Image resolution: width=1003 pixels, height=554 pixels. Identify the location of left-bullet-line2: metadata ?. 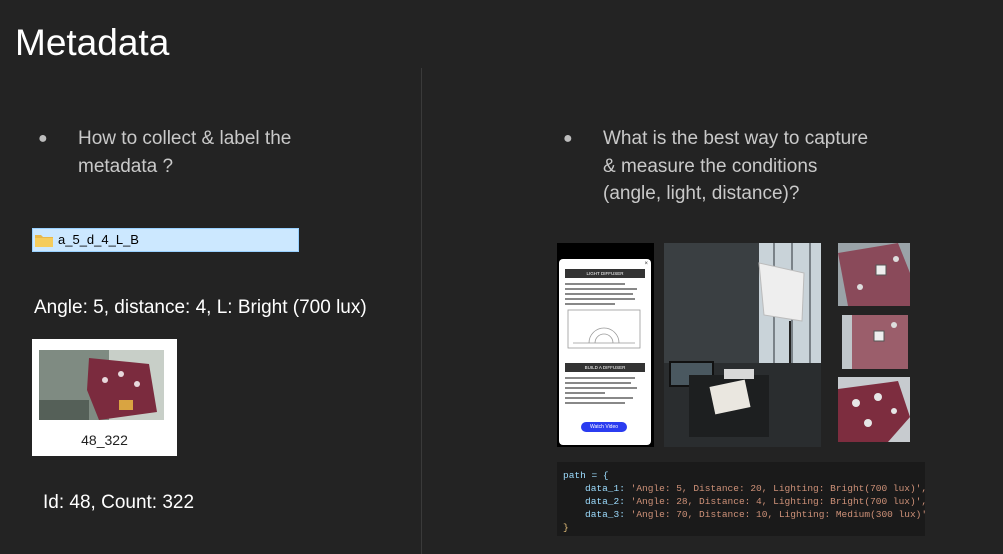
(126, 166).